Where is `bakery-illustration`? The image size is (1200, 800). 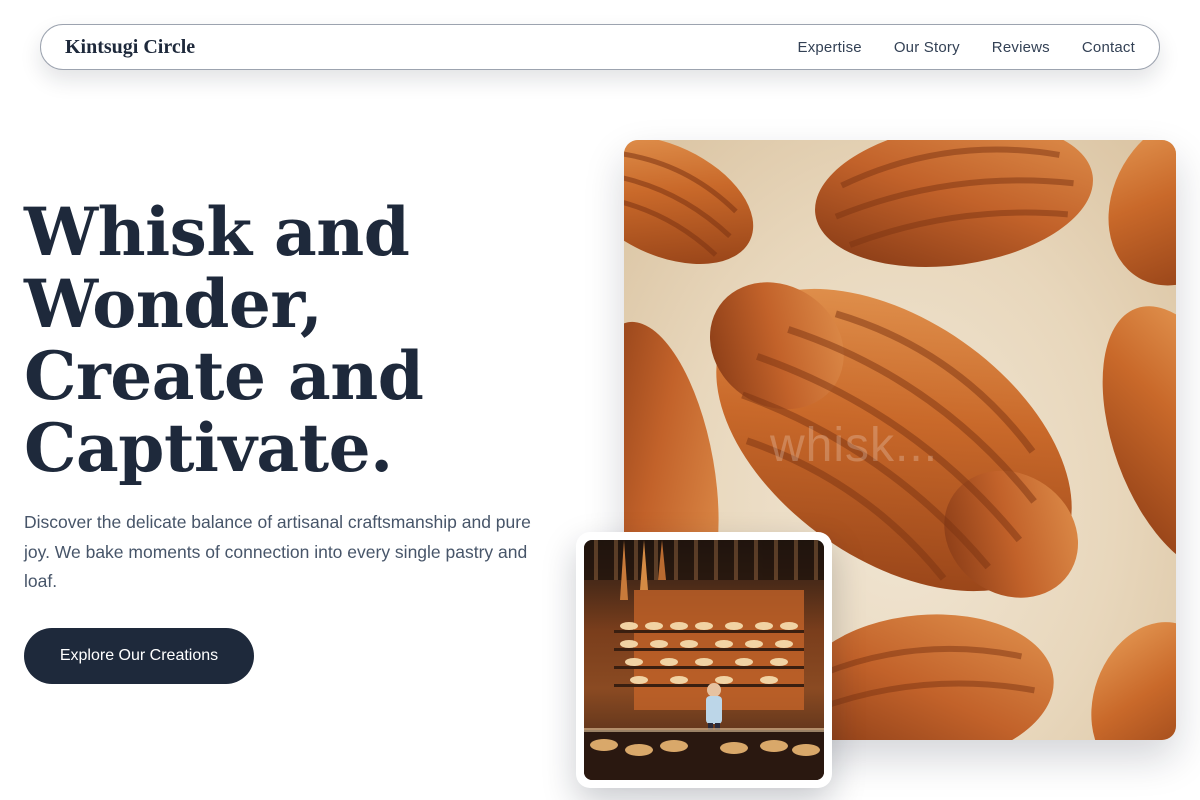 bakery-illustration is located at coordinates (704, 660).